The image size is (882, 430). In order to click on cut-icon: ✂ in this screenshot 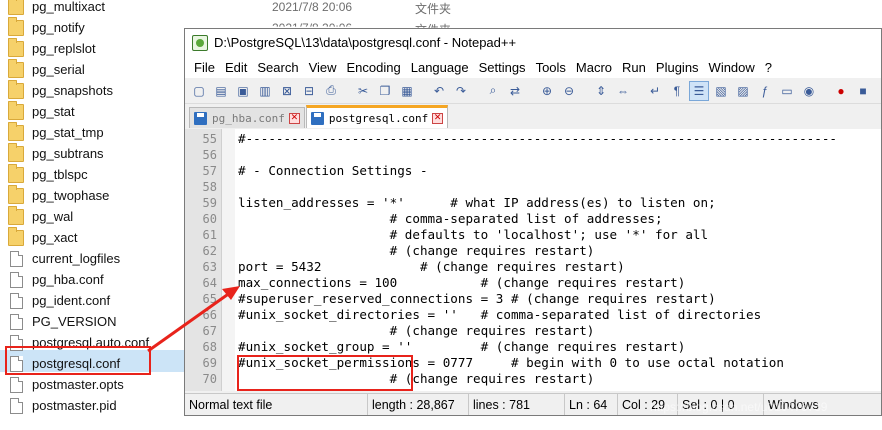, I will do `click(363, 91)`.